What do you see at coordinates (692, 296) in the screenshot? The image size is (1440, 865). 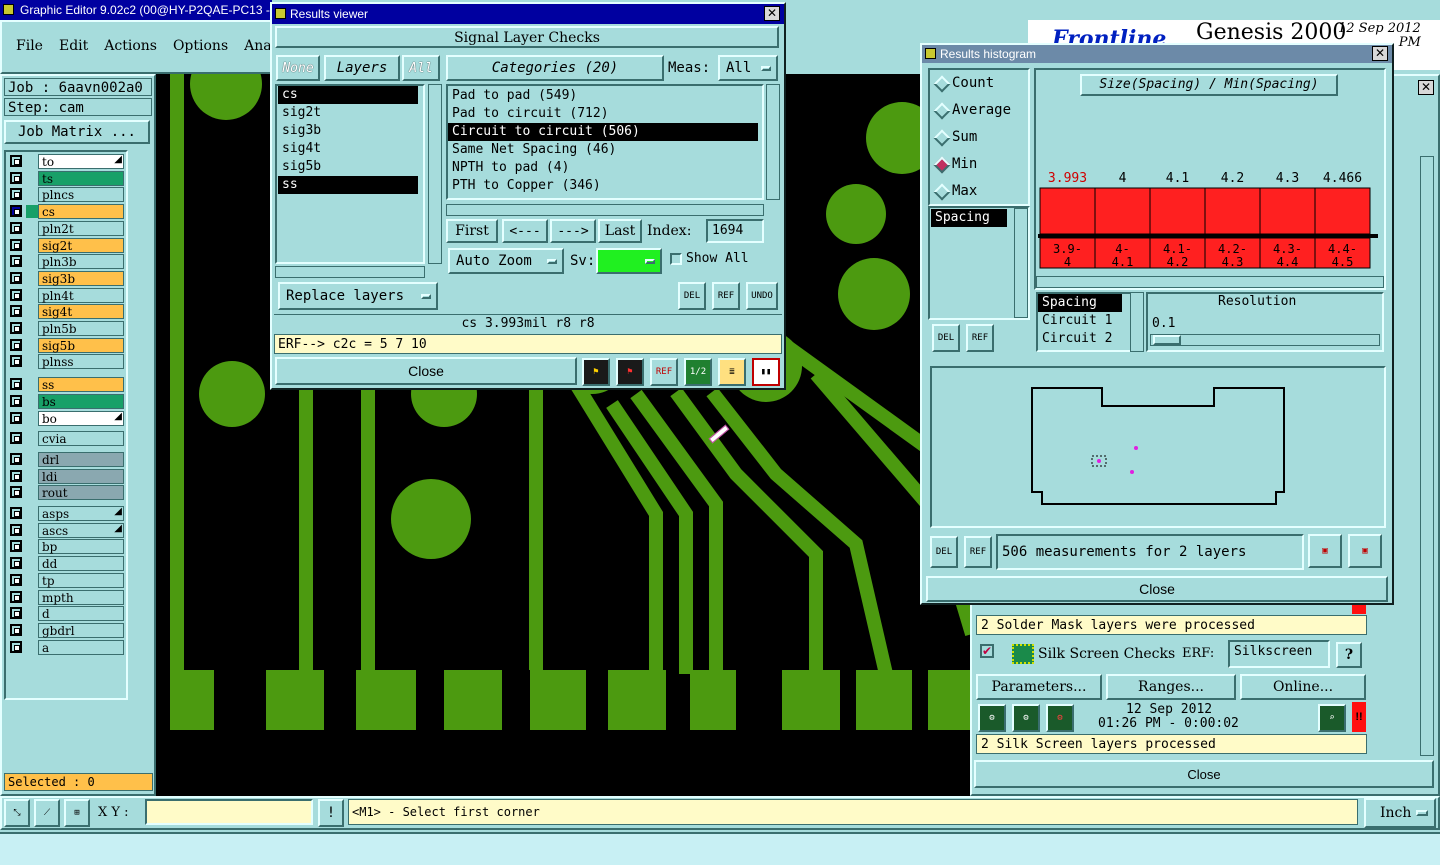 I see `del-icon: DEL` at bounding box center [692, 296].